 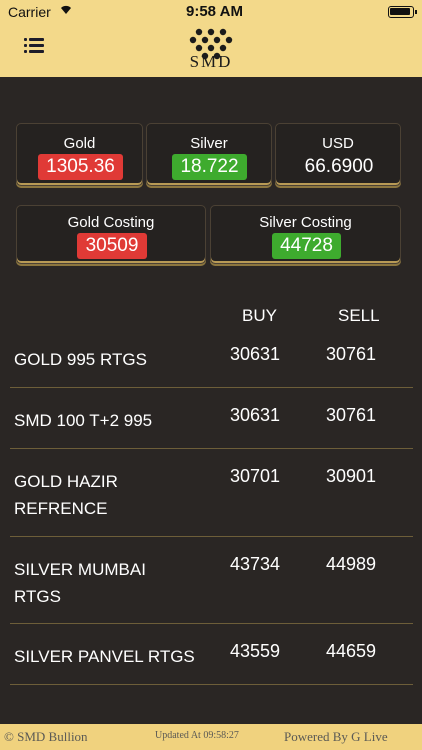 I want to click on sell-price: 44989, so click(x=351, y=564).